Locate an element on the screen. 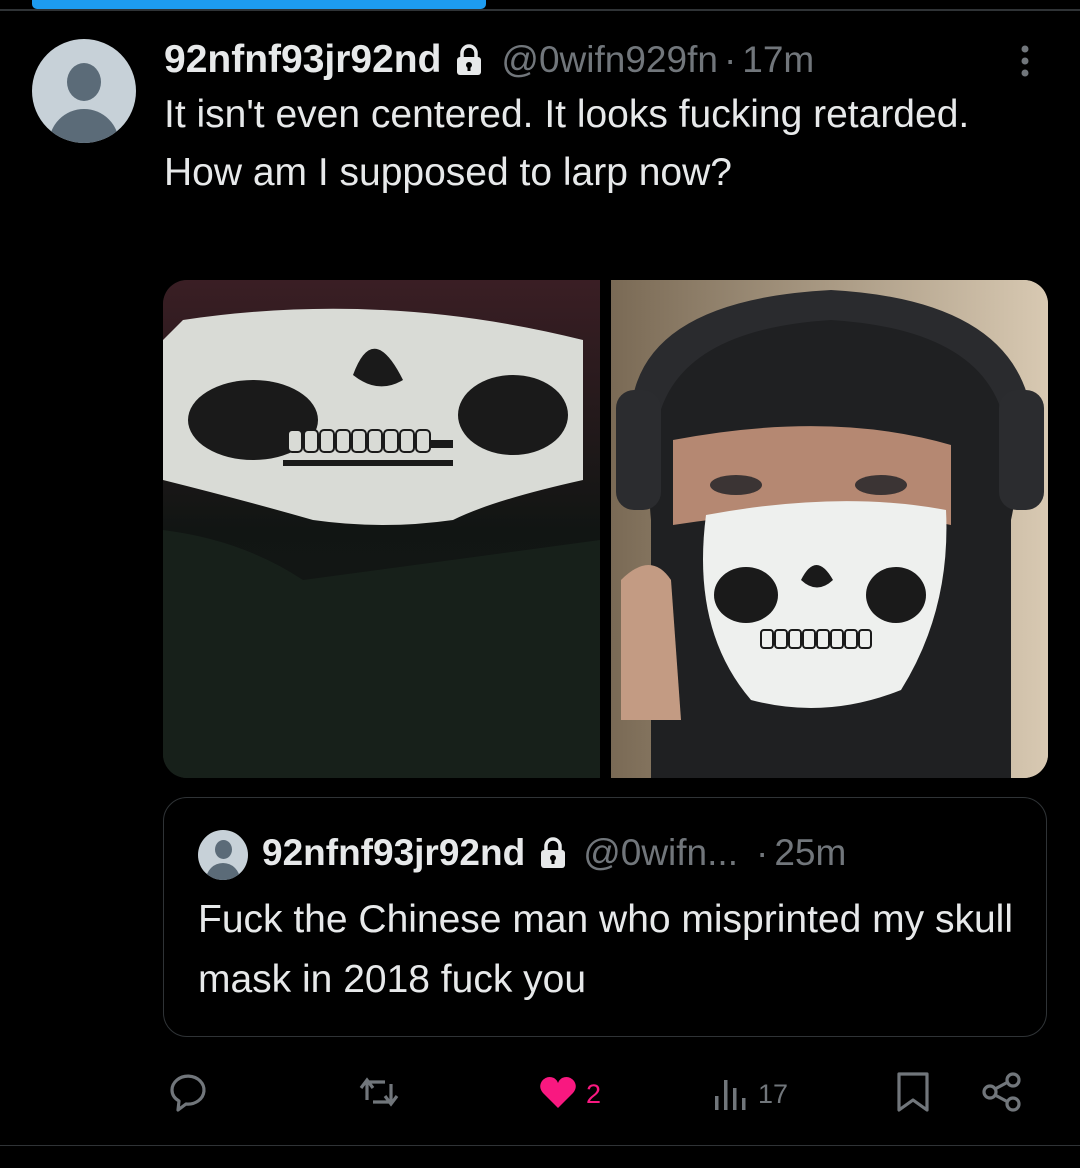  quoted-header: 92nfnf93jr92nd @0wifn... · 25m is located at coordinates (554, 853).